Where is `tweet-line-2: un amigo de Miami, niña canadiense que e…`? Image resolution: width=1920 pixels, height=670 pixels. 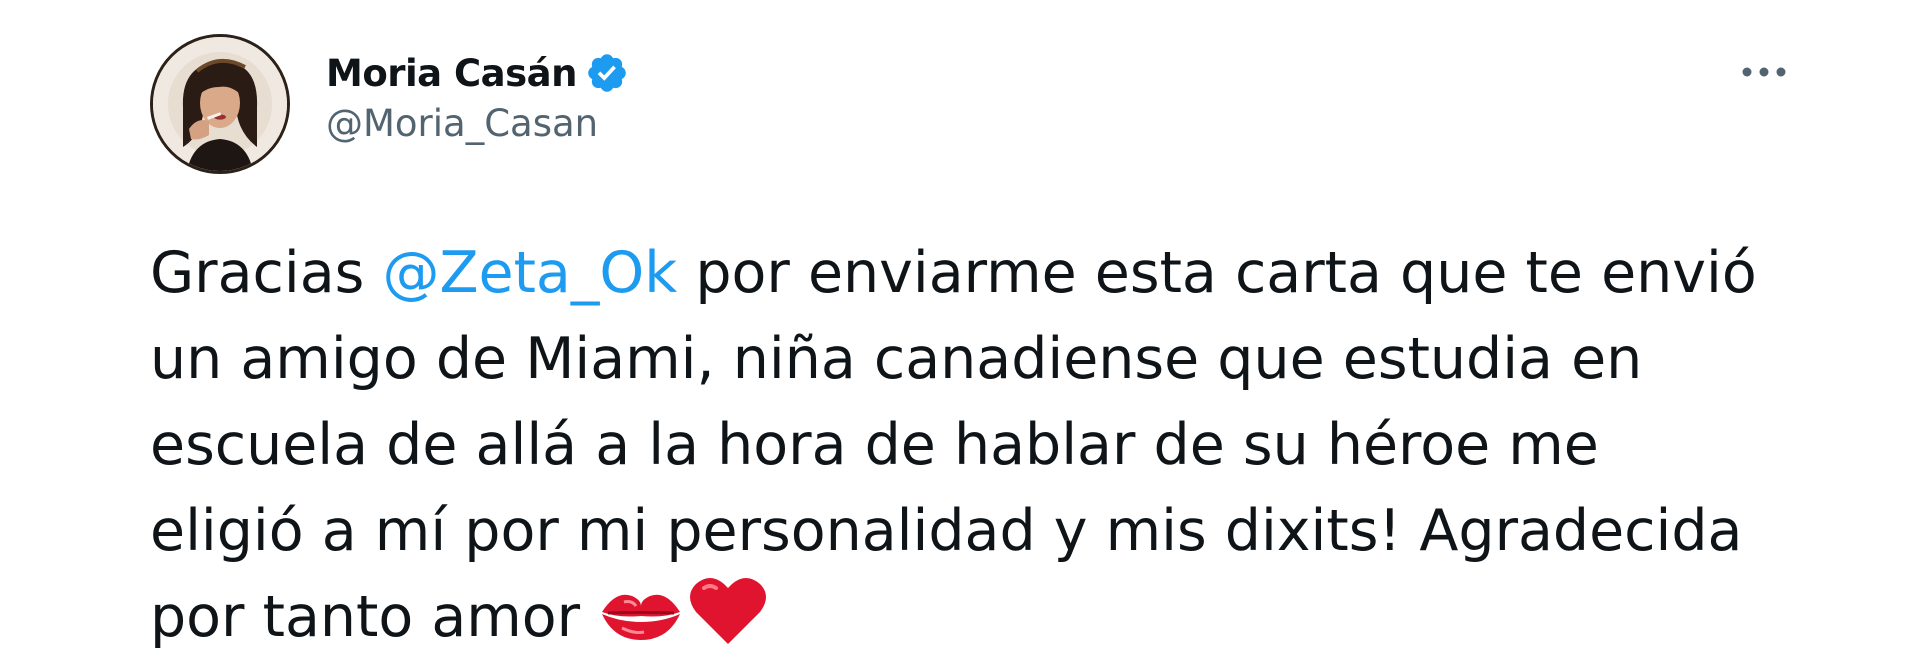
tweet-line-2: un amigo de Miami, niña canadiense que e… is located at coordinates (896, 359).